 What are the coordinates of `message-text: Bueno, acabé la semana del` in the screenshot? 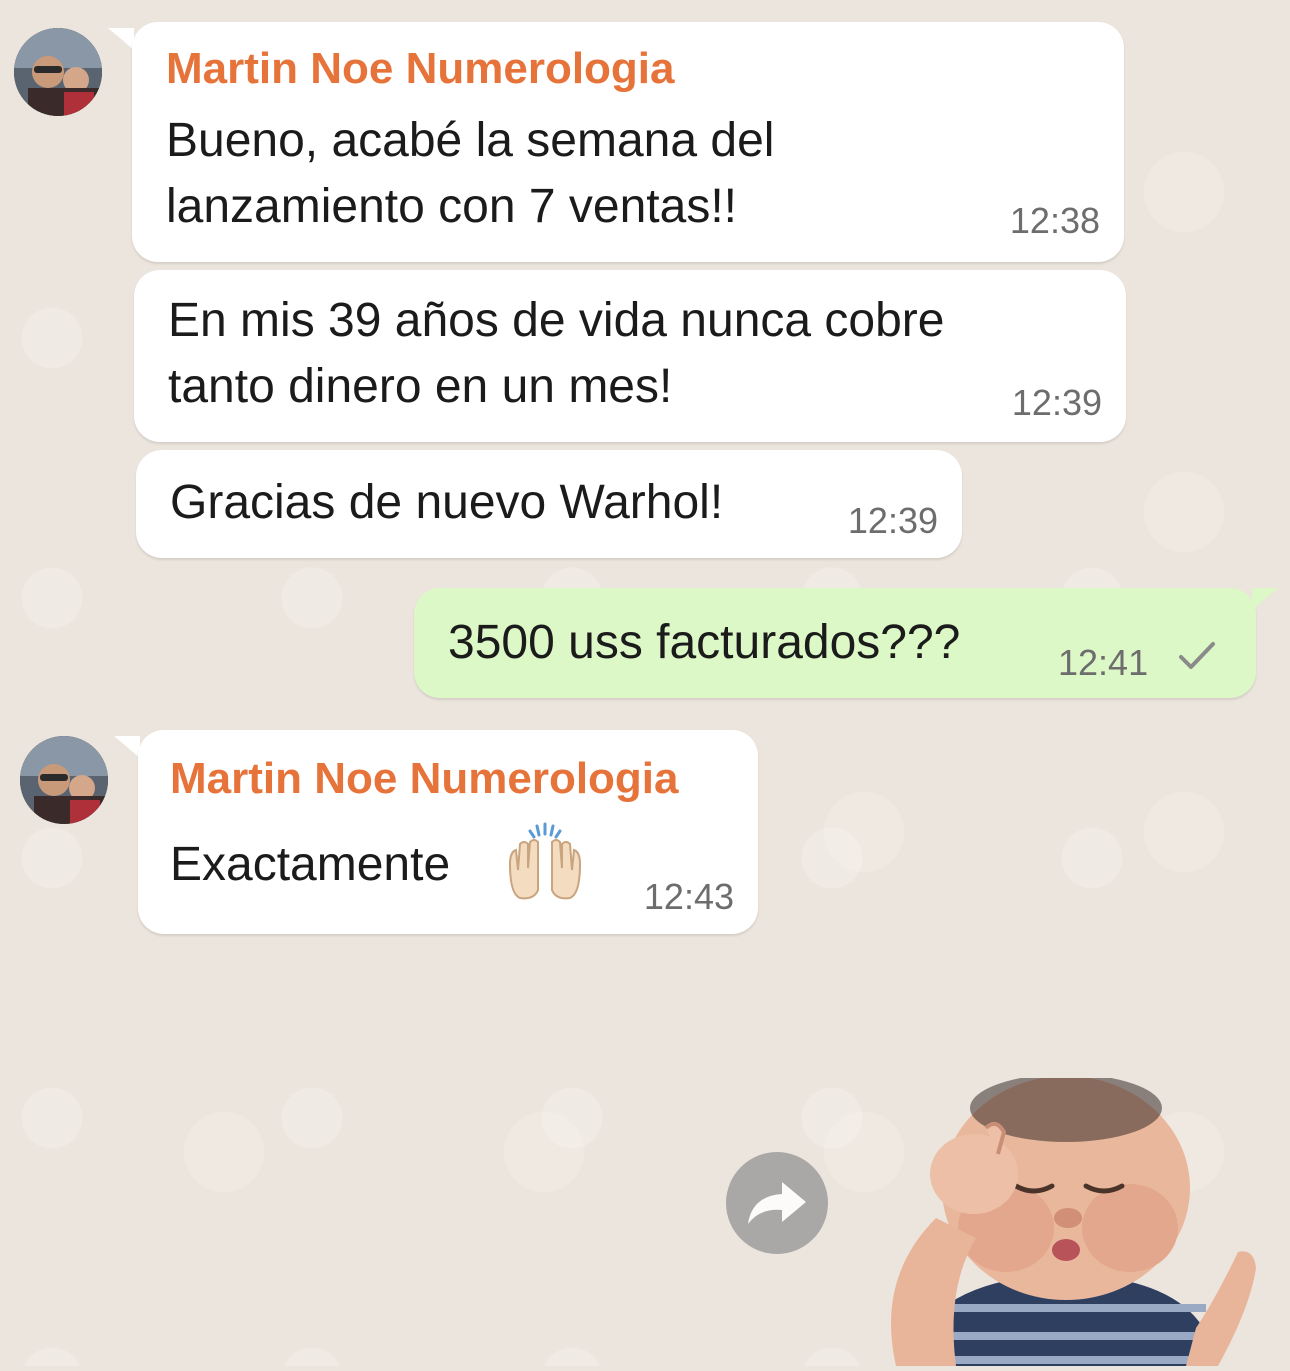 It's located at (470, 140).